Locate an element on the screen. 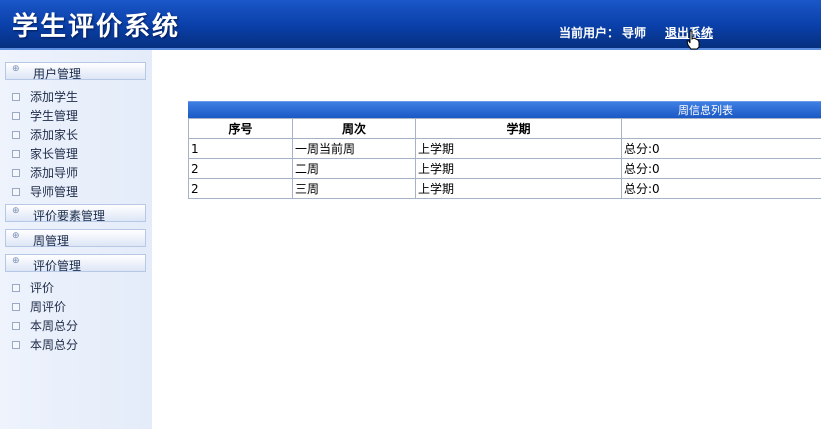  sidebar-item-label: 家长管理 is located at coordinates (54, 154).